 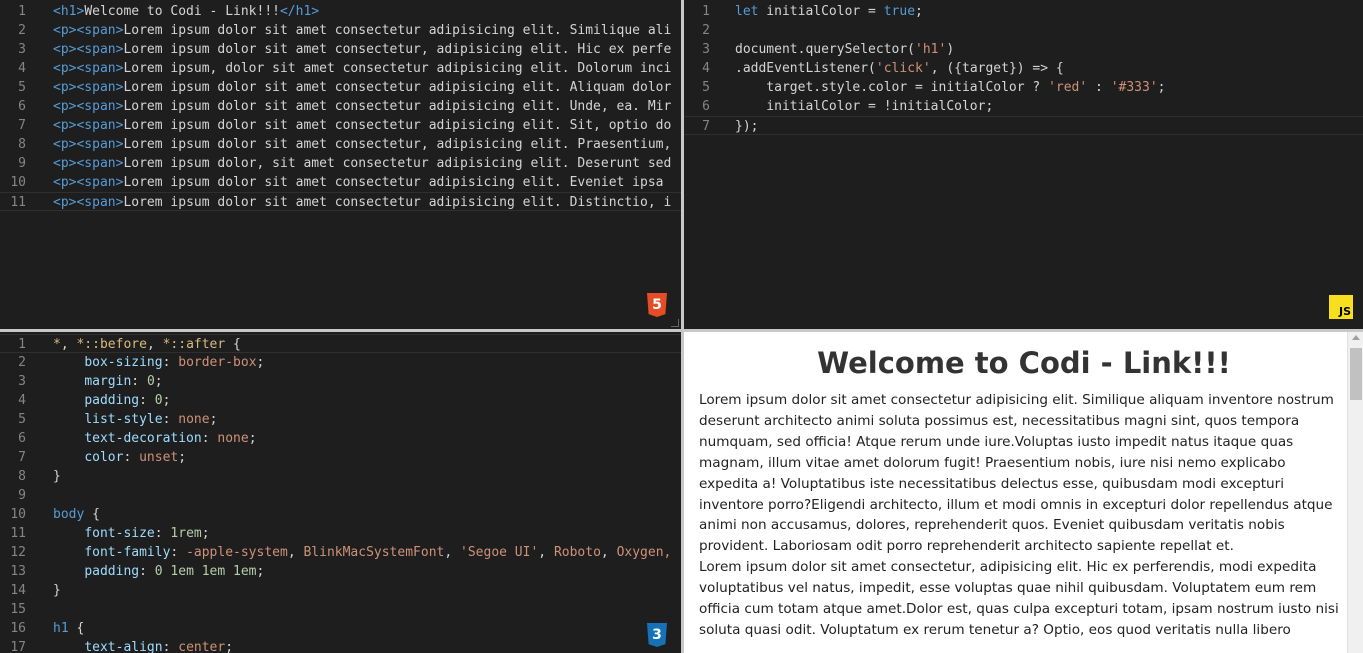 I want to click on code-line: 15, so click(x=340, y=609).